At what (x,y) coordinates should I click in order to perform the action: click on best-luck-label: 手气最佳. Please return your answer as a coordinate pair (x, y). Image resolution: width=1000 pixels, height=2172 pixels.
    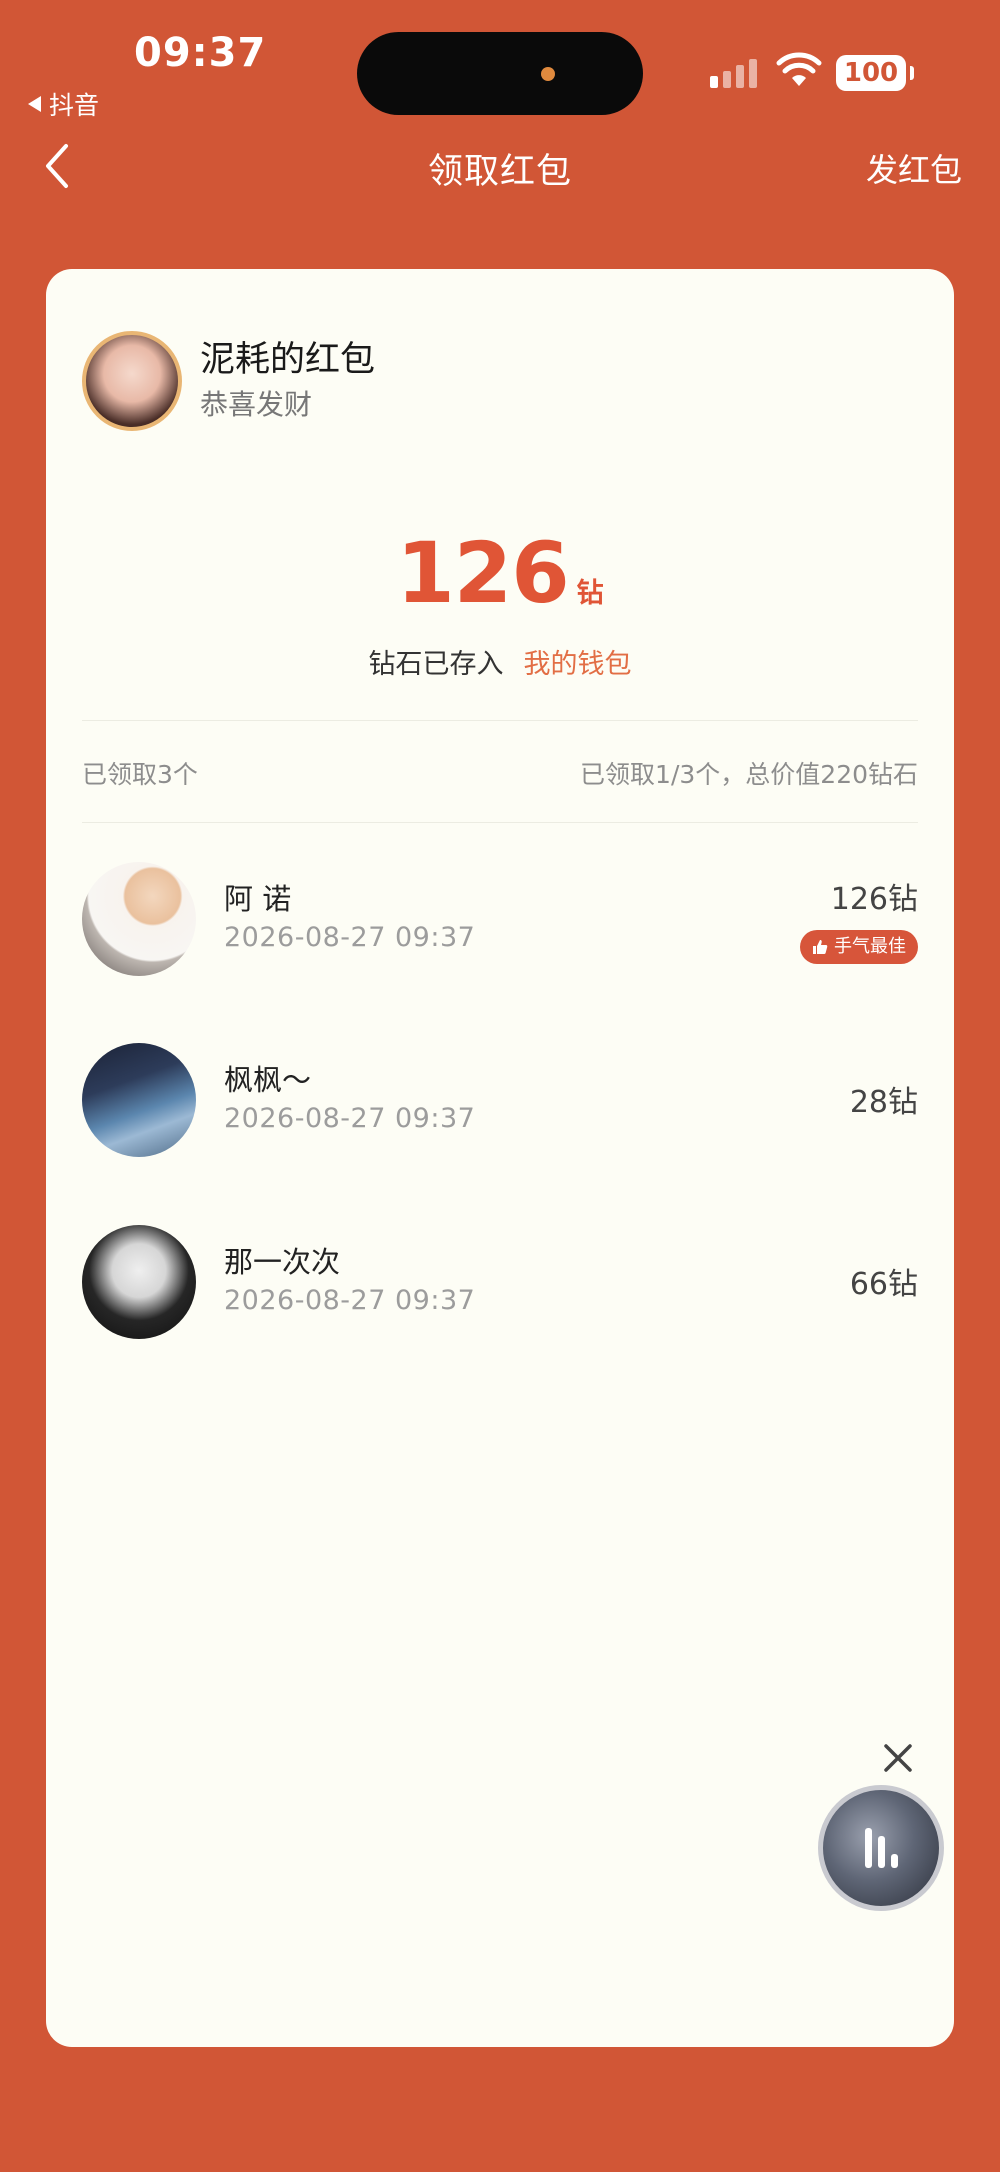
    Looking at the image, I should click on (870, 946).